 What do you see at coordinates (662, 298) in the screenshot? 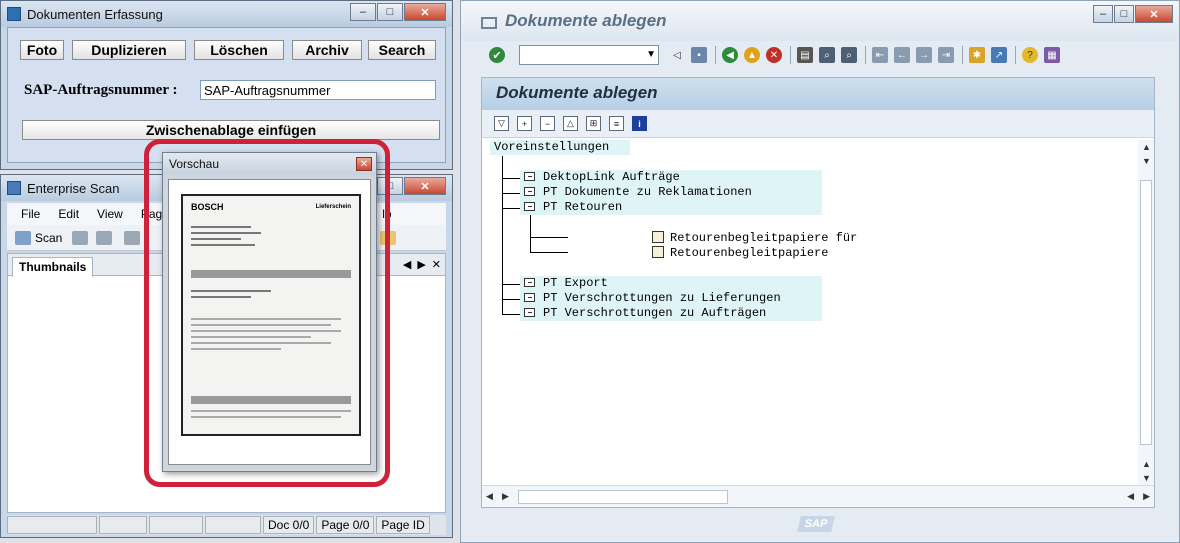
I see `tree-node-label: PT Verschrottungen zu Lieferungen` at bounding box center [662, 298].